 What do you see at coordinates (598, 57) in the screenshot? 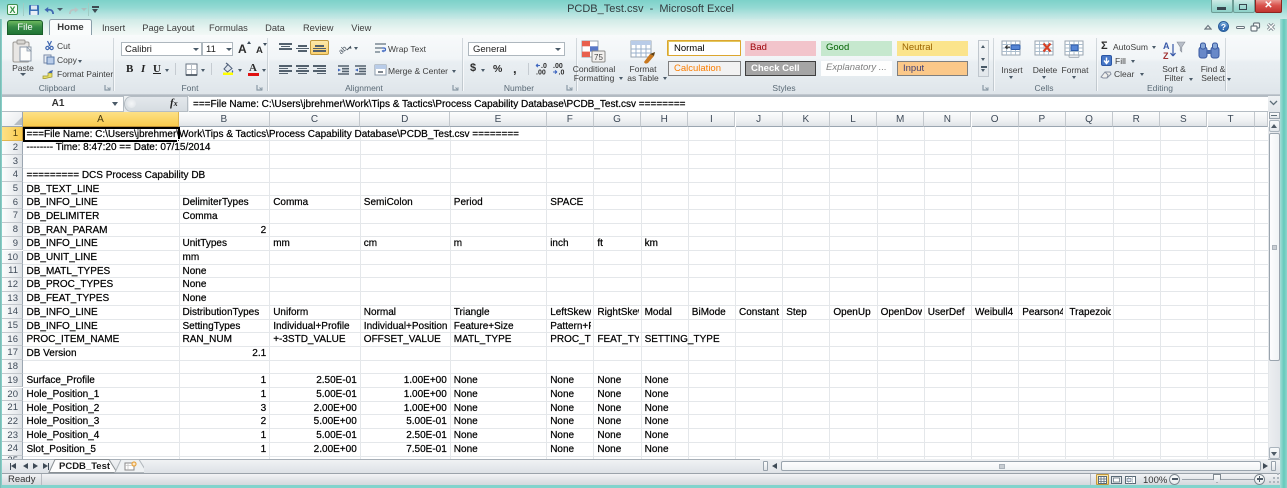
I see `svg-text: 75` at bounding box center [598, 57].